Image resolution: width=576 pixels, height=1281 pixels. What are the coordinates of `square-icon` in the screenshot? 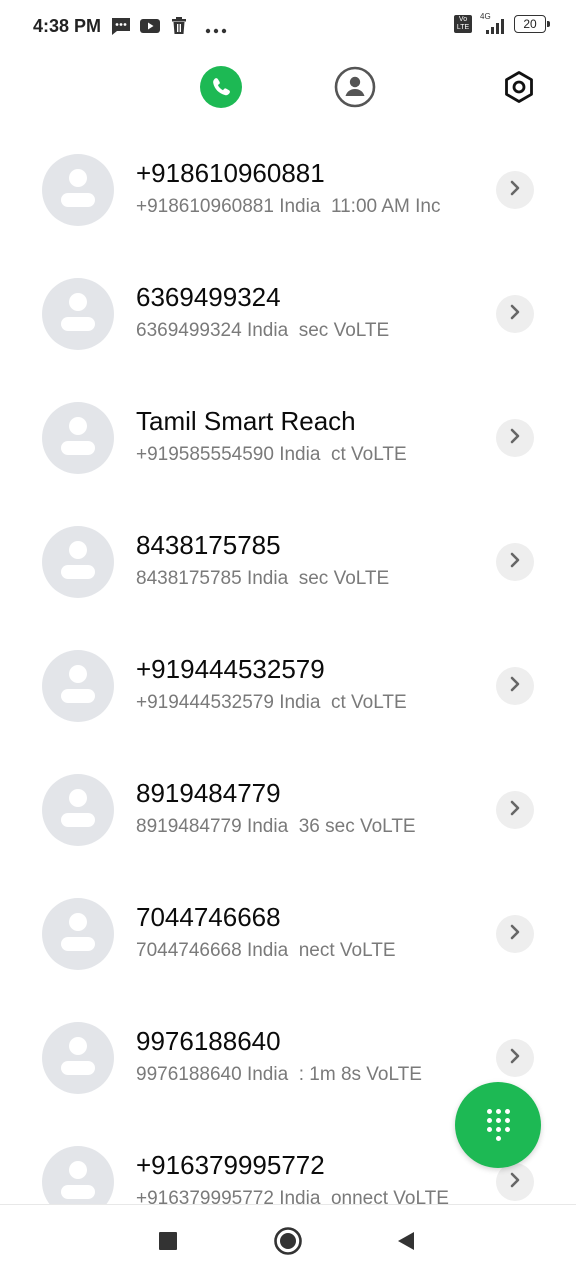 It's located at (168, 1243).